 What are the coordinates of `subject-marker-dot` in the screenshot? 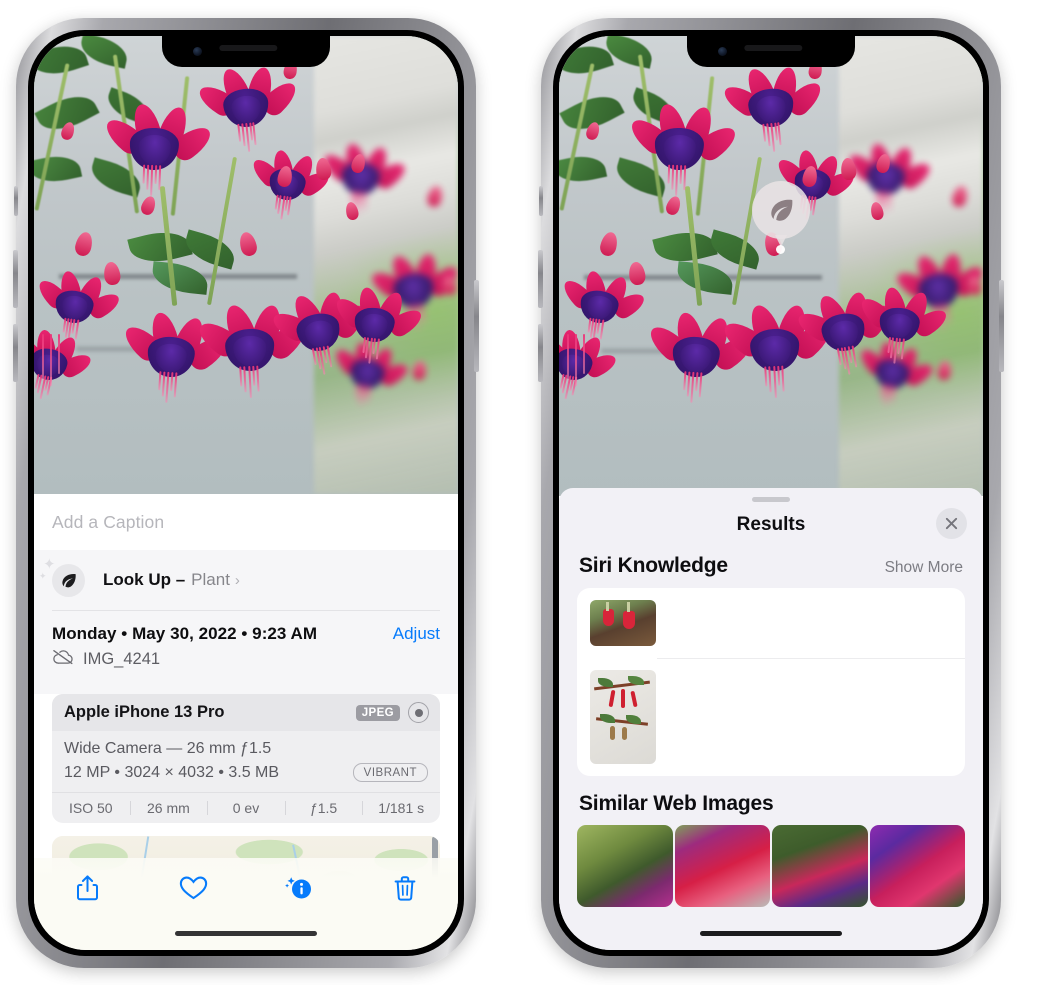 It's located at (780, 249).